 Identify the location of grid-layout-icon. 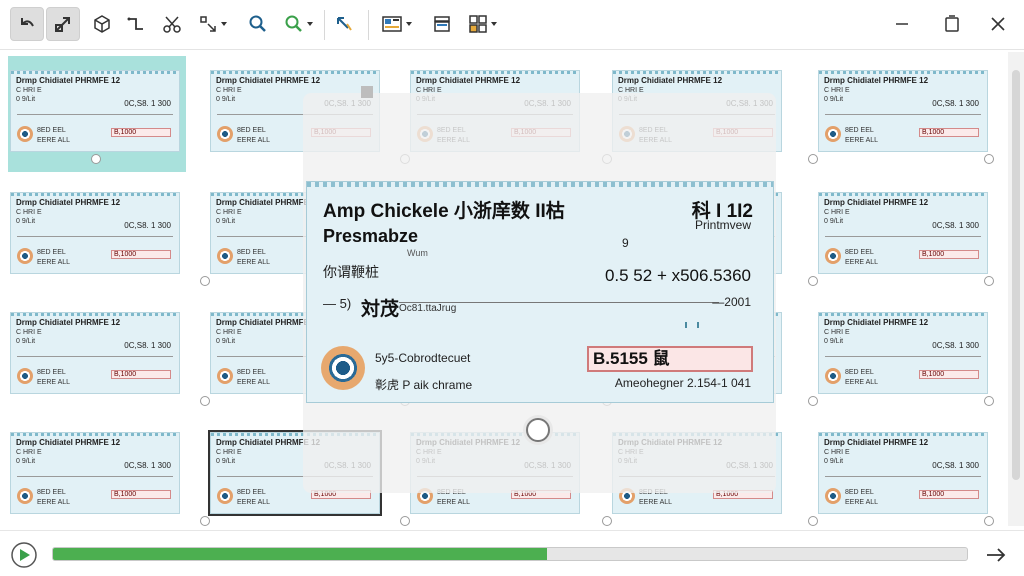
(478, 24).